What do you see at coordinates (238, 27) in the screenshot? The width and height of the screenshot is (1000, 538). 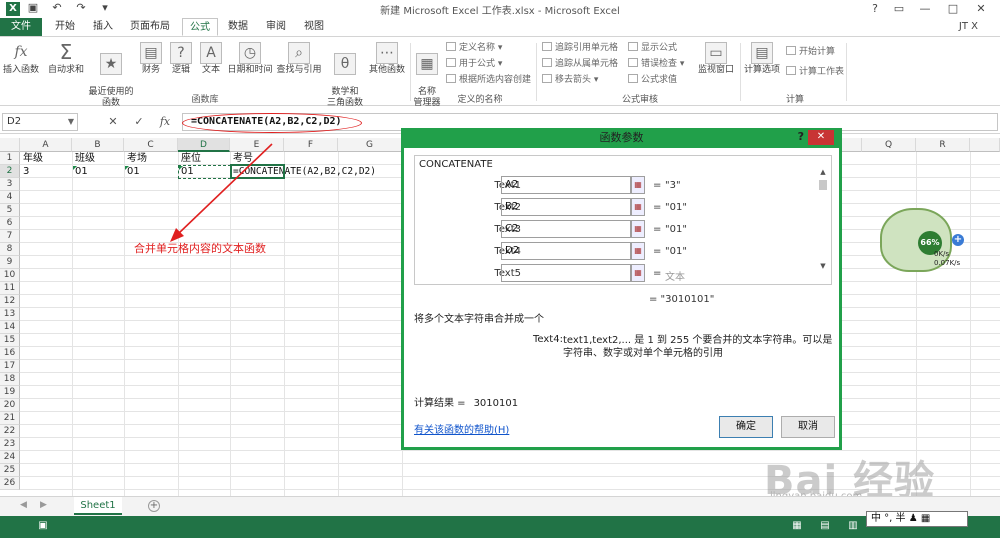 I see `tab-data: 数据` at bounding box center [238, 27].